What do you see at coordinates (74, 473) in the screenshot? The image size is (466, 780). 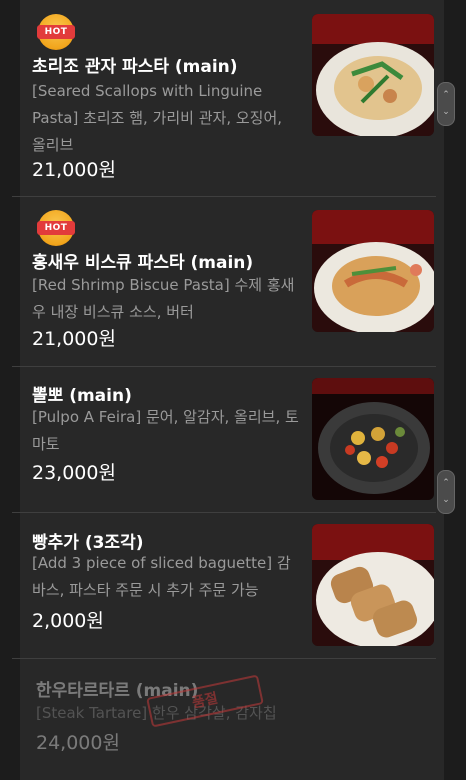 I see `menu-item-price: 23,000원` at bounding box center [74, 473].